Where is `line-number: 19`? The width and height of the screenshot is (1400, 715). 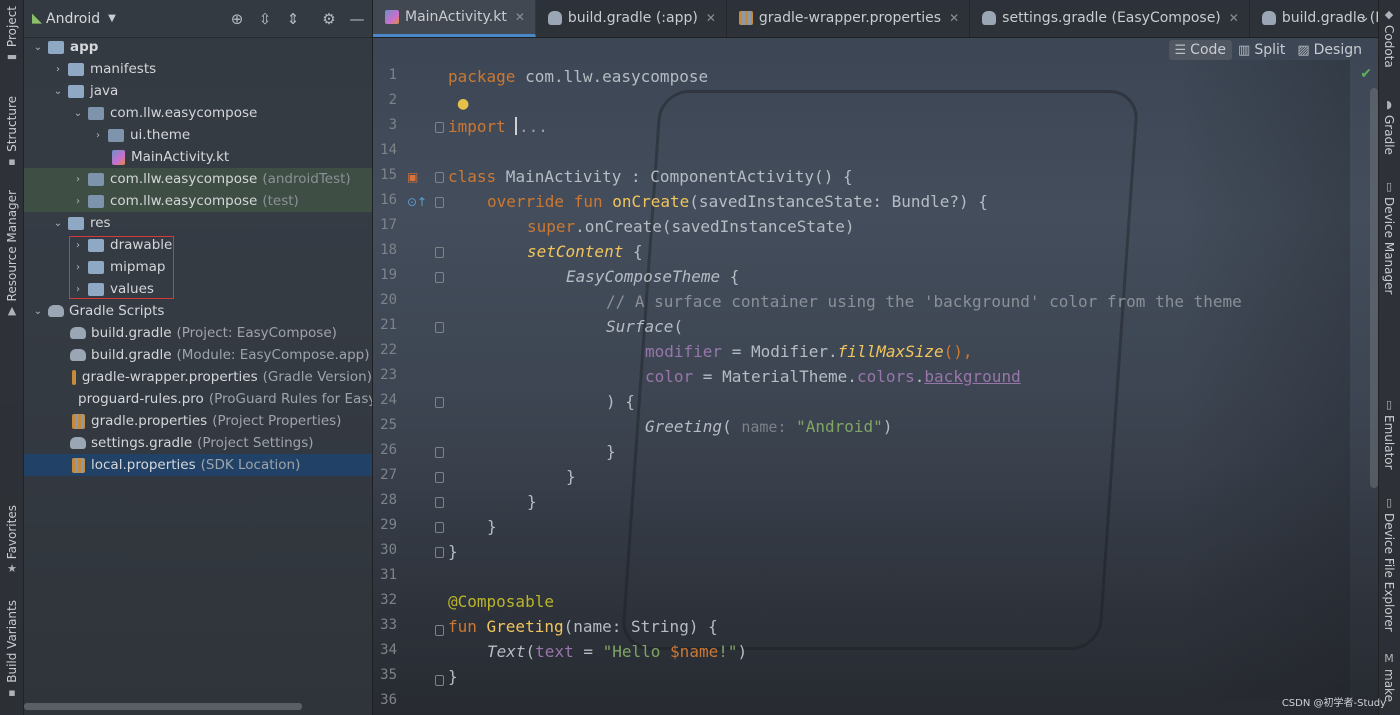
line-number: 19 is located at coordinates (388, 275).